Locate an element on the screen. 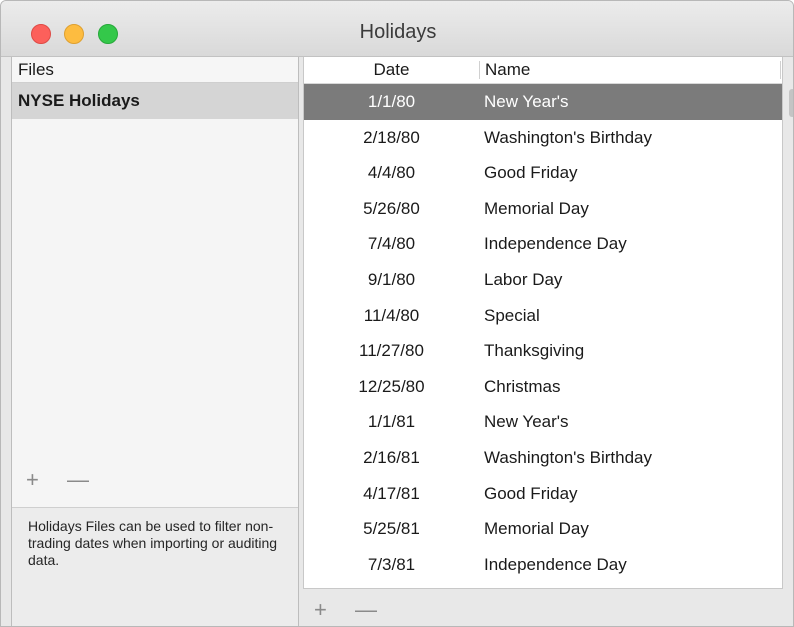 The height and width of the screenshot is (627, 794). table-row: 5/25/81 Memorial Day is located at coordinates (543, 529).